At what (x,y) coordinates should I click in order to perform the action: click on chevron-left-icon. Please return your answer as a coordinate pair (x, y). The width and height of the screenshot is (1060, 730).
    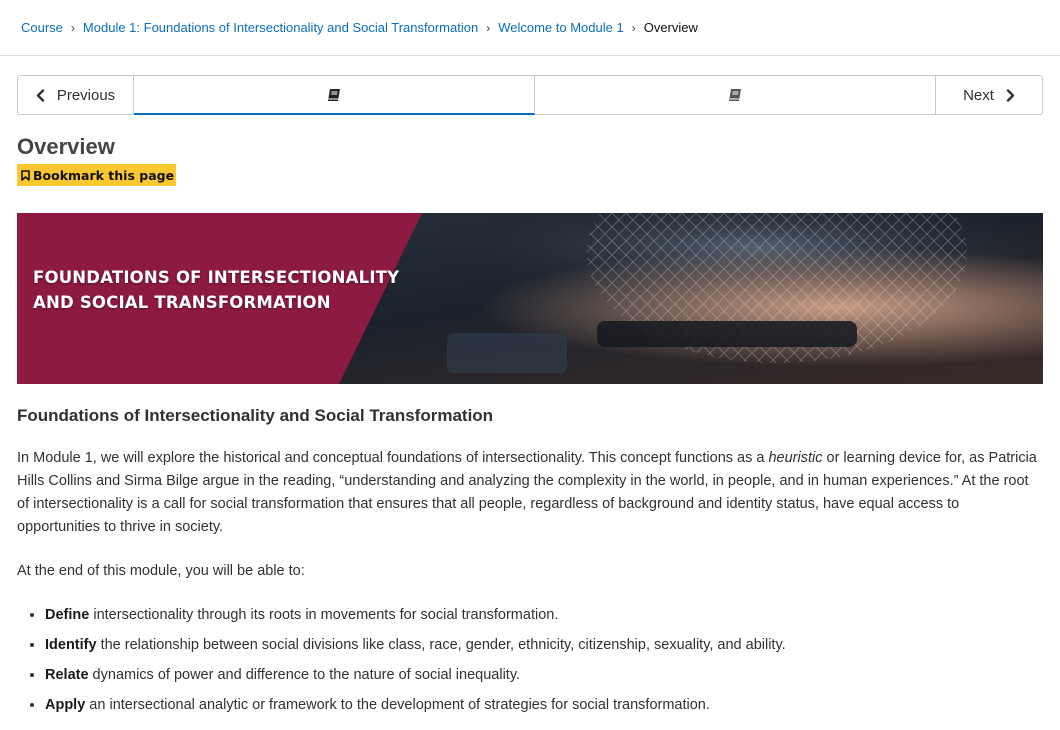
    Looking at the image, I should click on (40, 95).